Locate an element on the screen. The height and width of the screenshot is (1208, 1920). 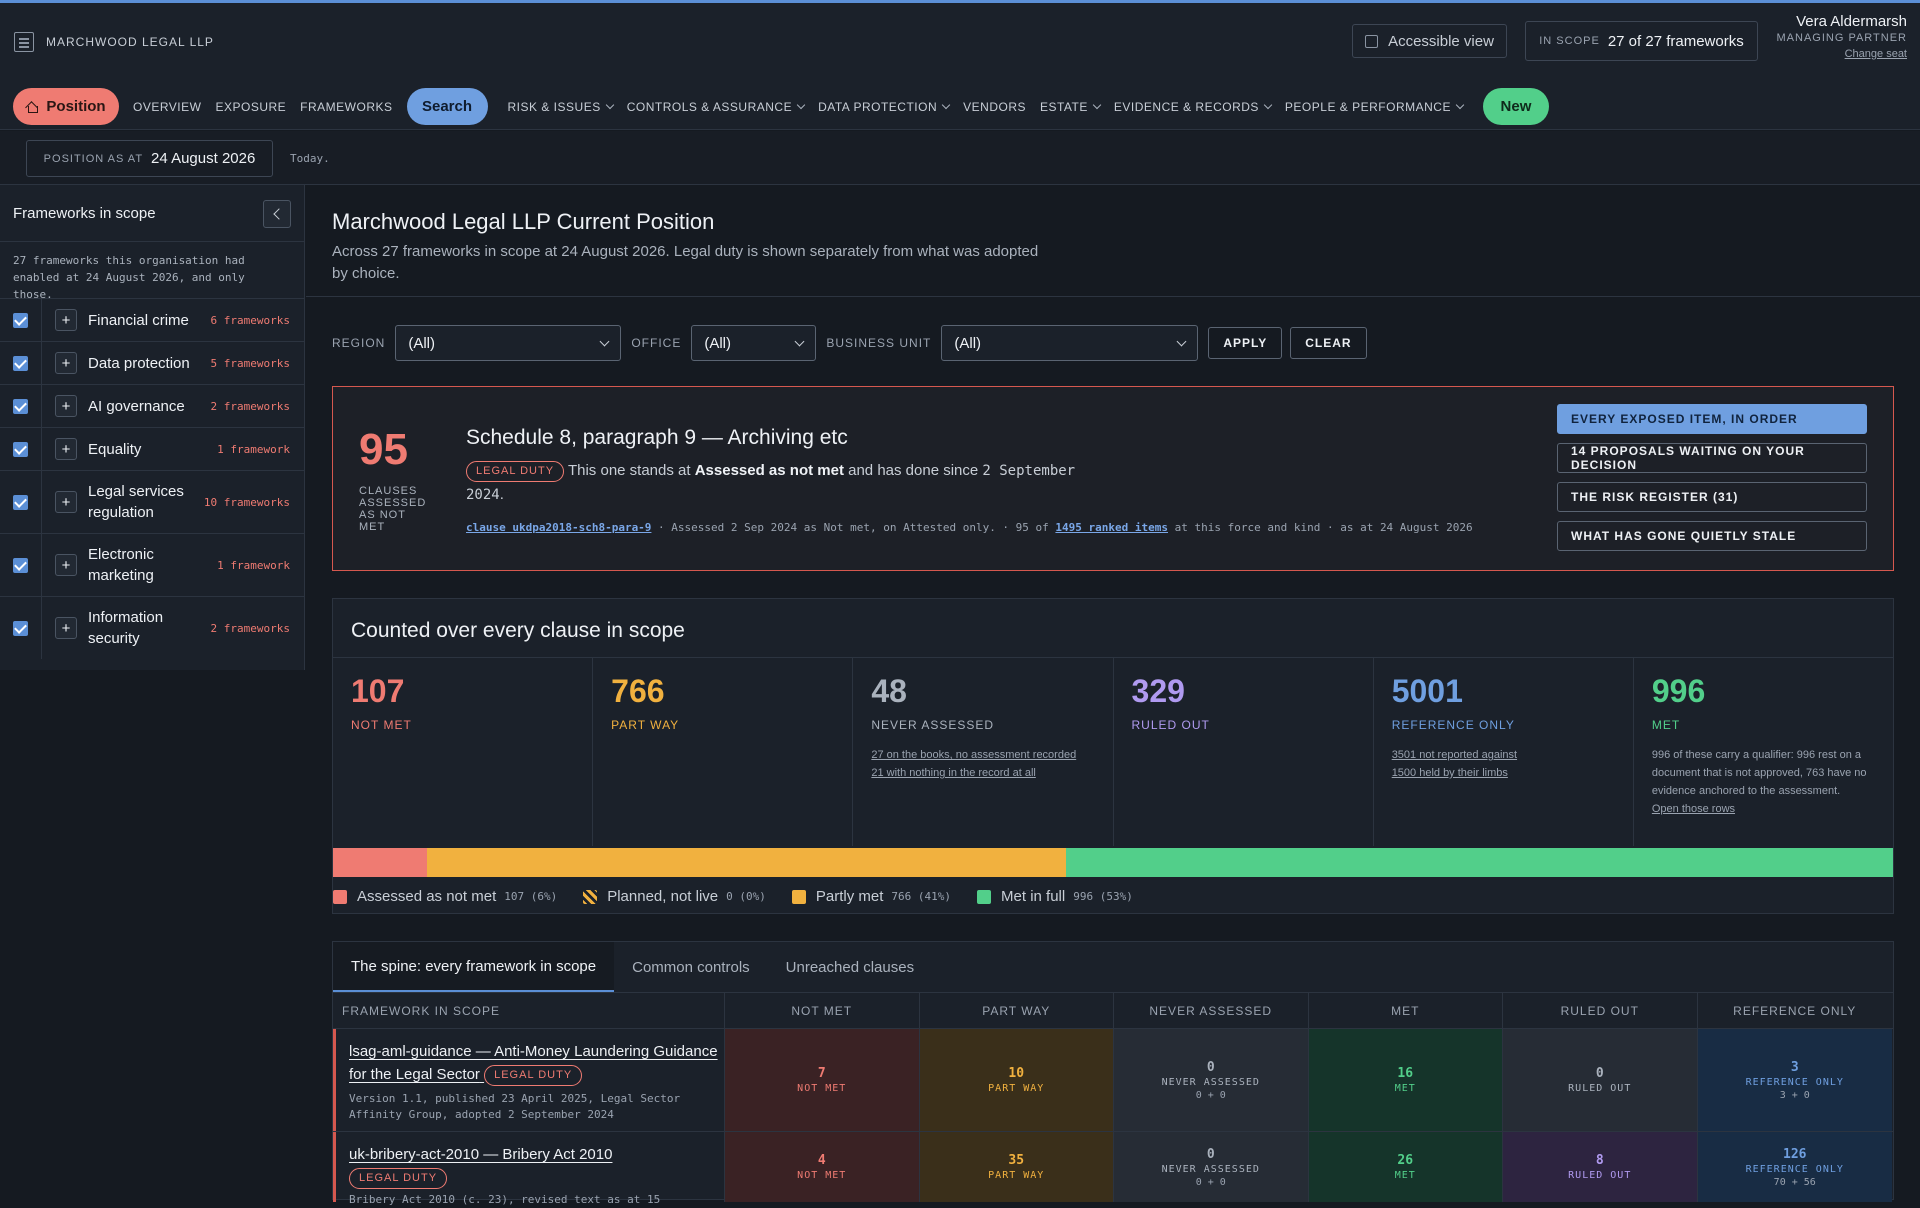
open-rows-link: Open those rows is located at coordinates (1764, 809).